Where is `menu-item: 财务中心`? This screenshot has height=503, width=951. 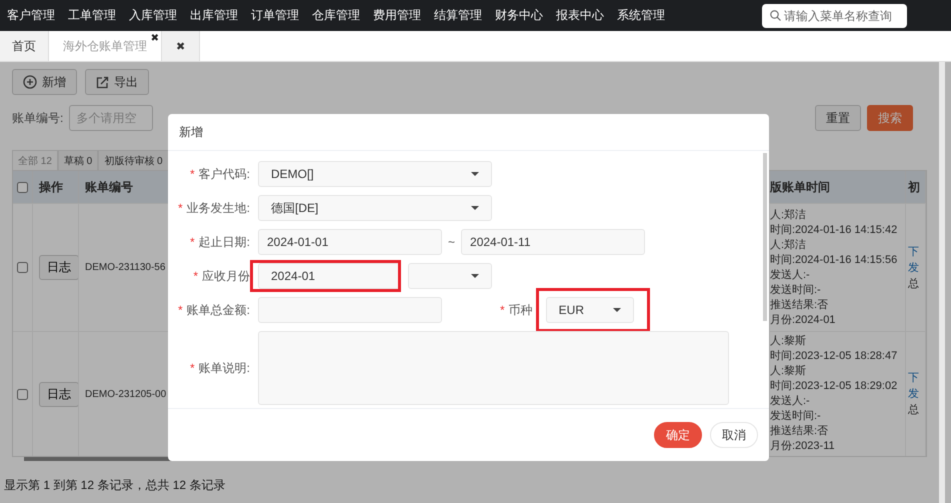
menu-item: 财务中心 is located at coordinates (519, 15).